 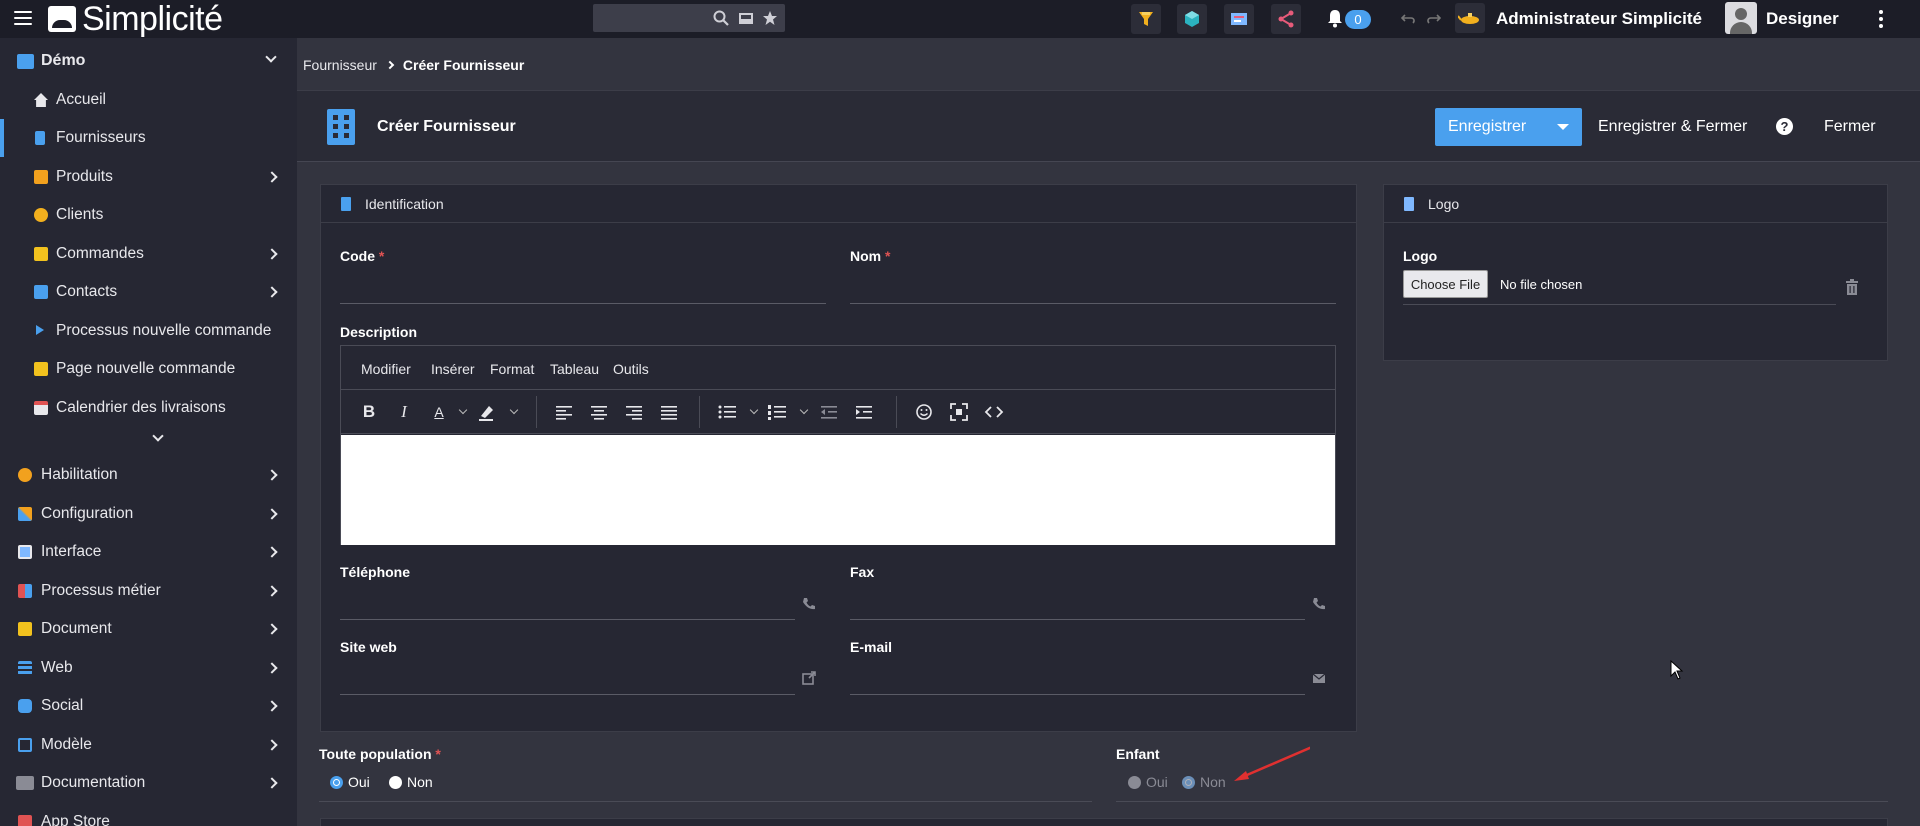 I want to click on editor-menu-inserer: Insérer, so click(x=453, y=369).